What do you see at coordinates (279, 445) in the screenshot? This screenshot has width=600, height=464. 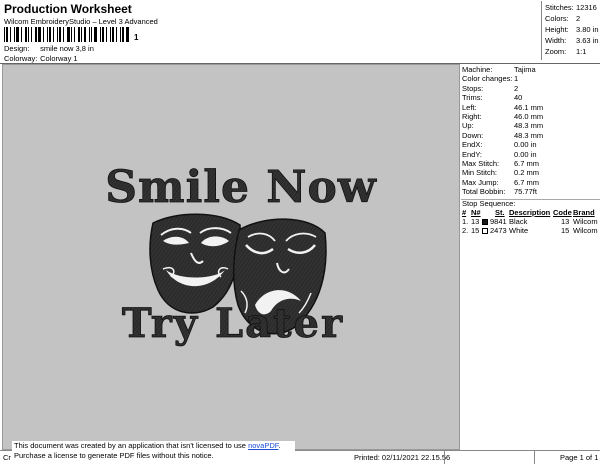 I see `notice-punct: .` at bounding box center [279, 445].